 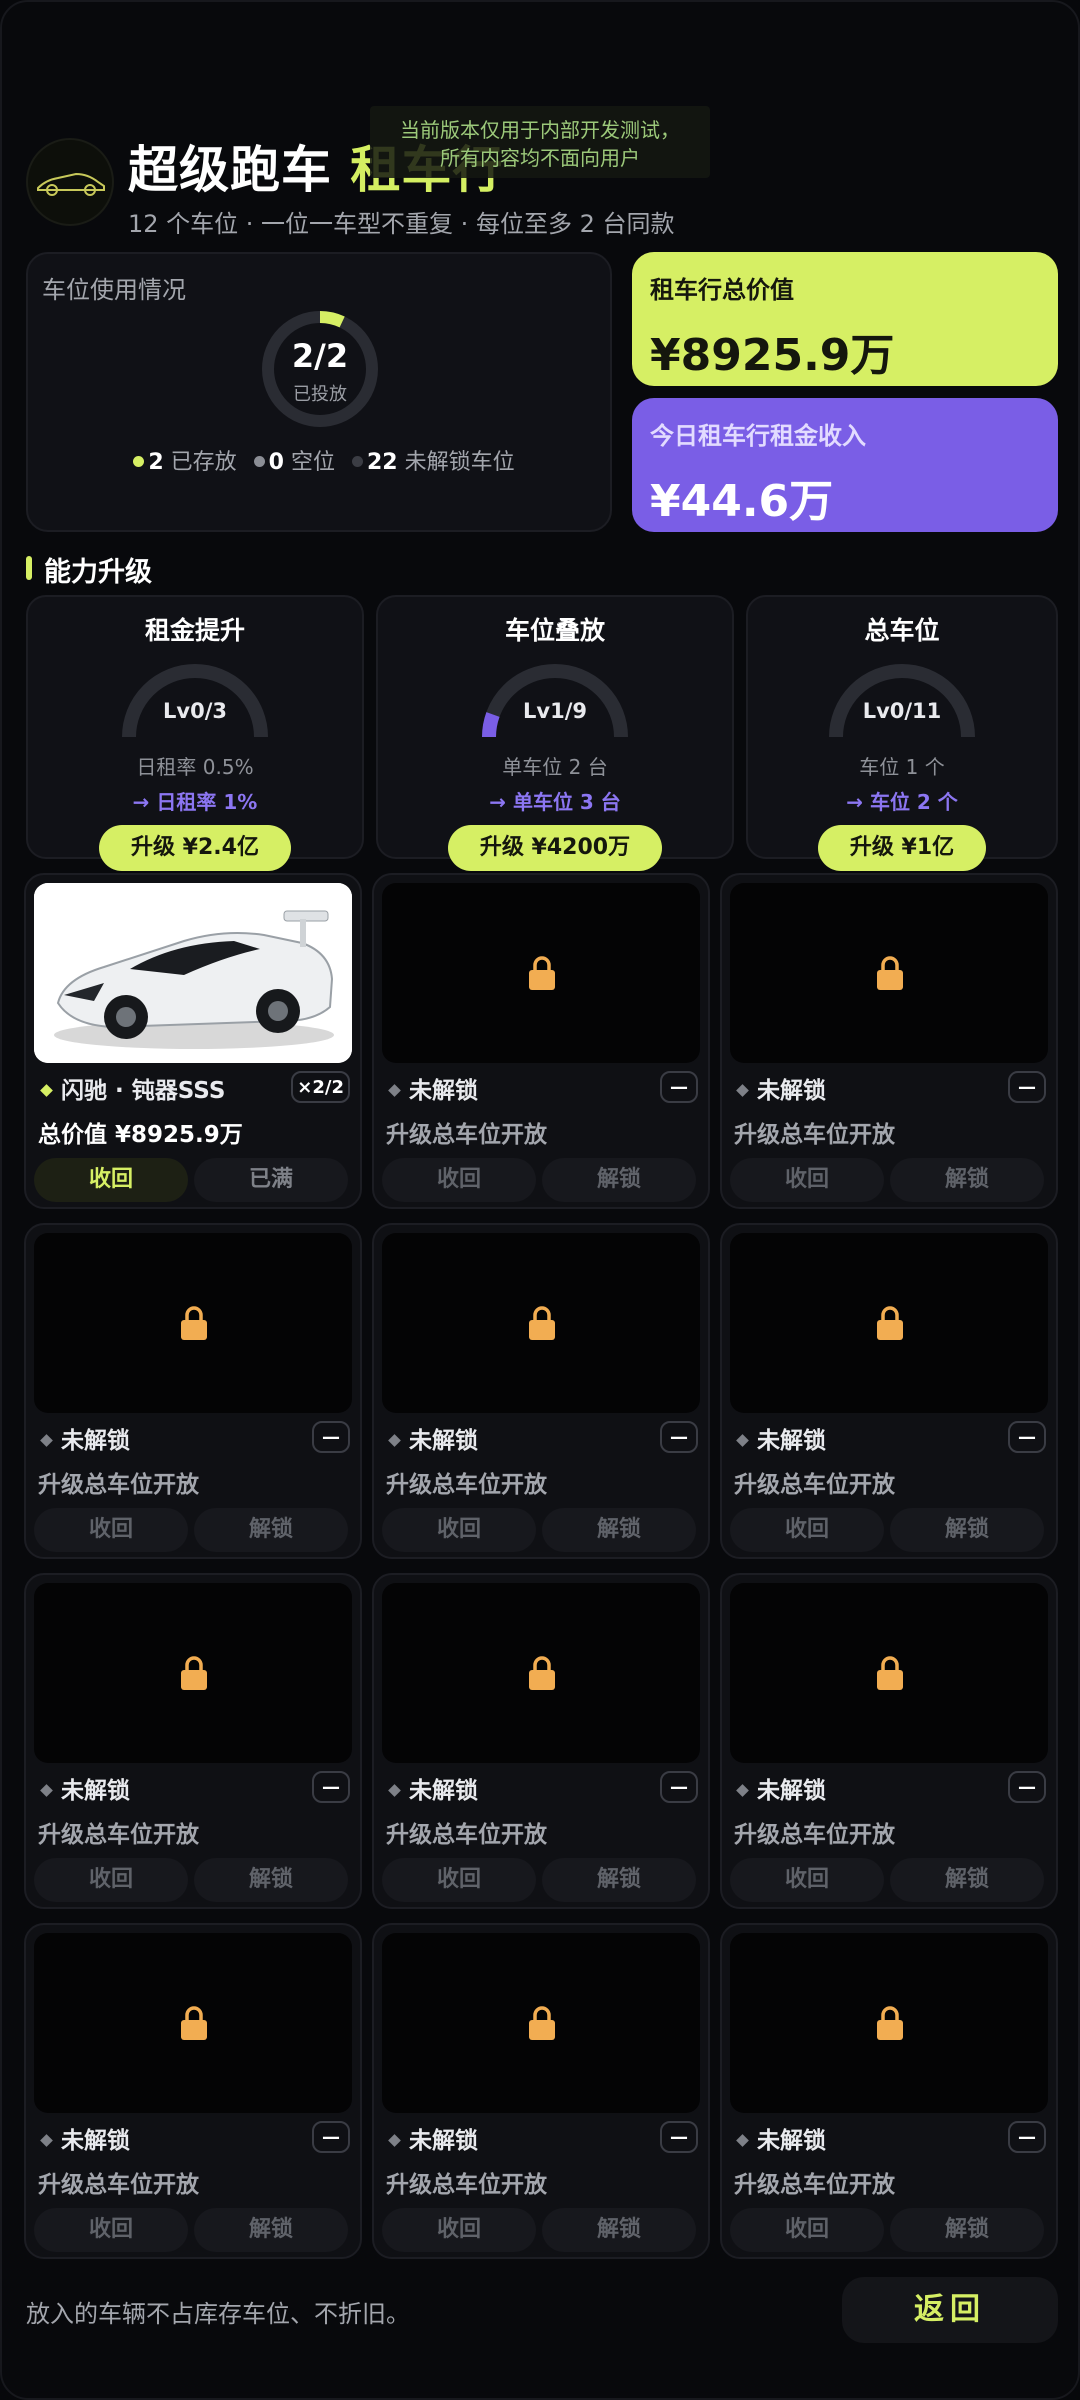 I want to click on upgrade-total-slots-button: 升级 ¥1亿, so click(x=902, y=848).